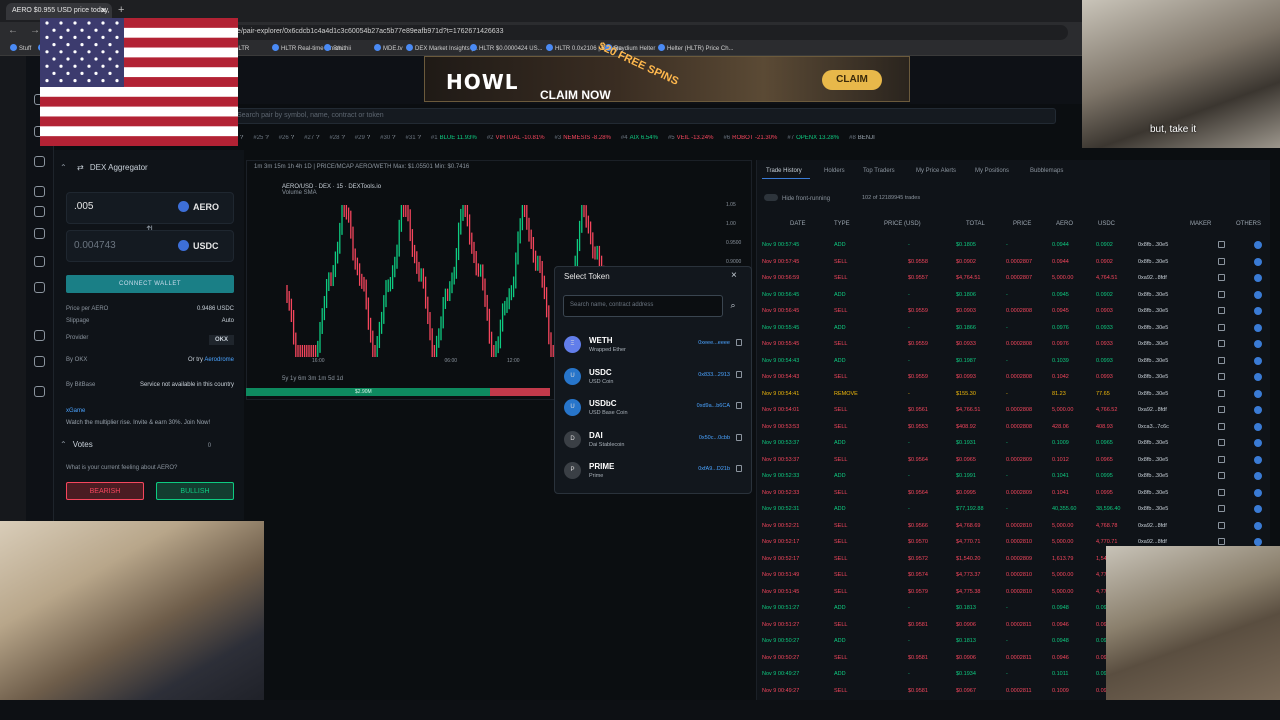 Image resolution: width=1280 pixels, height=720 pixels. What do you see at coordinates (95, 245) in the screenshot?
I see `to-amount-input: 0.004743` at bounding box center [95, 245].